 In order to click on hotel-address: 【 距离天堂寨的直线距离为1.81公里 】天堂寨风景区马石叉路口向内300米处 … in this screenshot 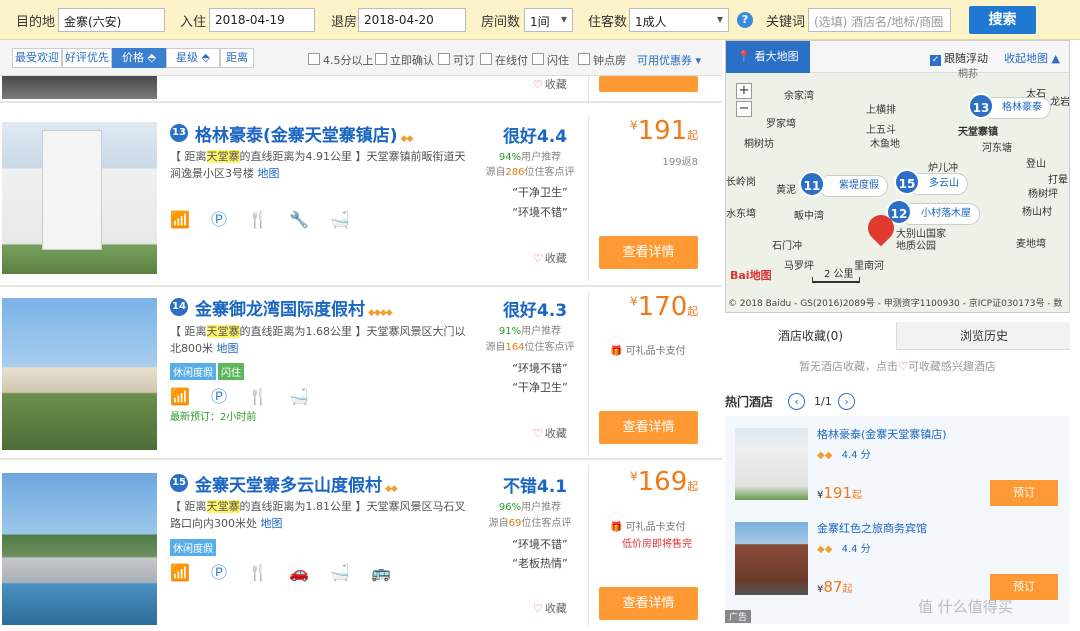, I will do `click(318, 515)`.